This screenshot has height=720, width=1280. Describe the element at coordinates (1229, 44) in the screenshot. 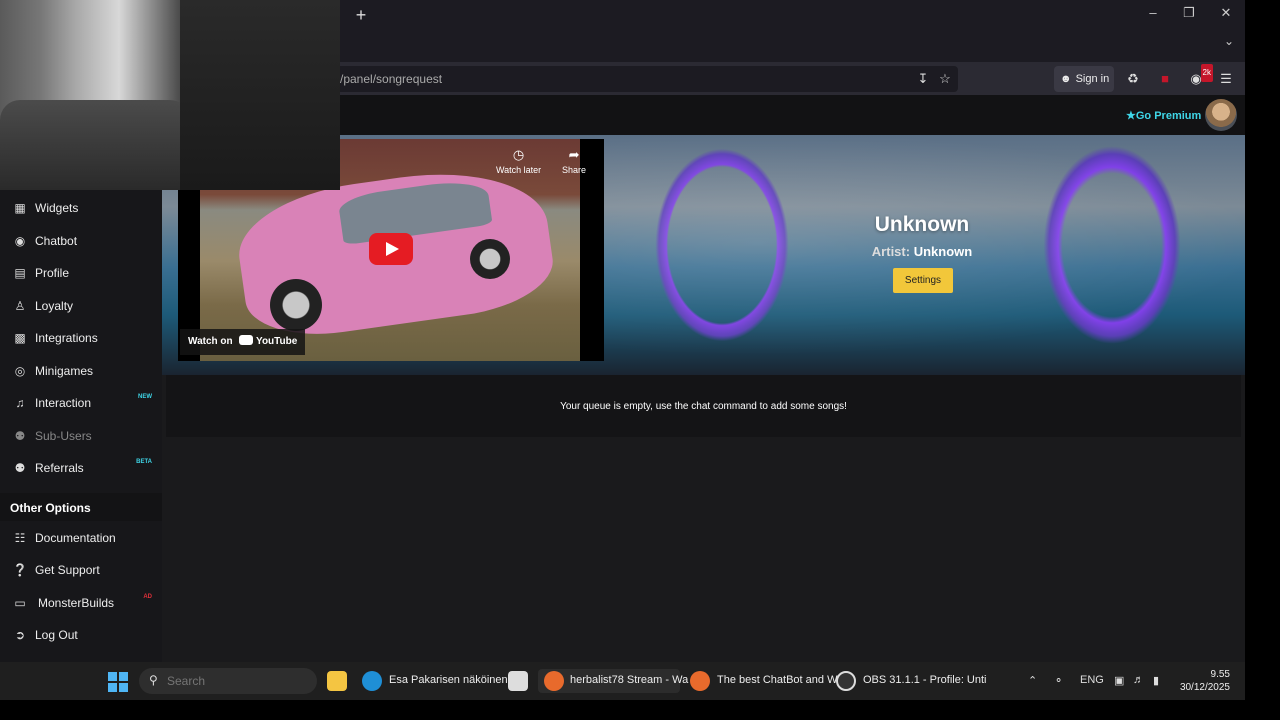

I see `chevron-down-icon: ⌄` at that location.